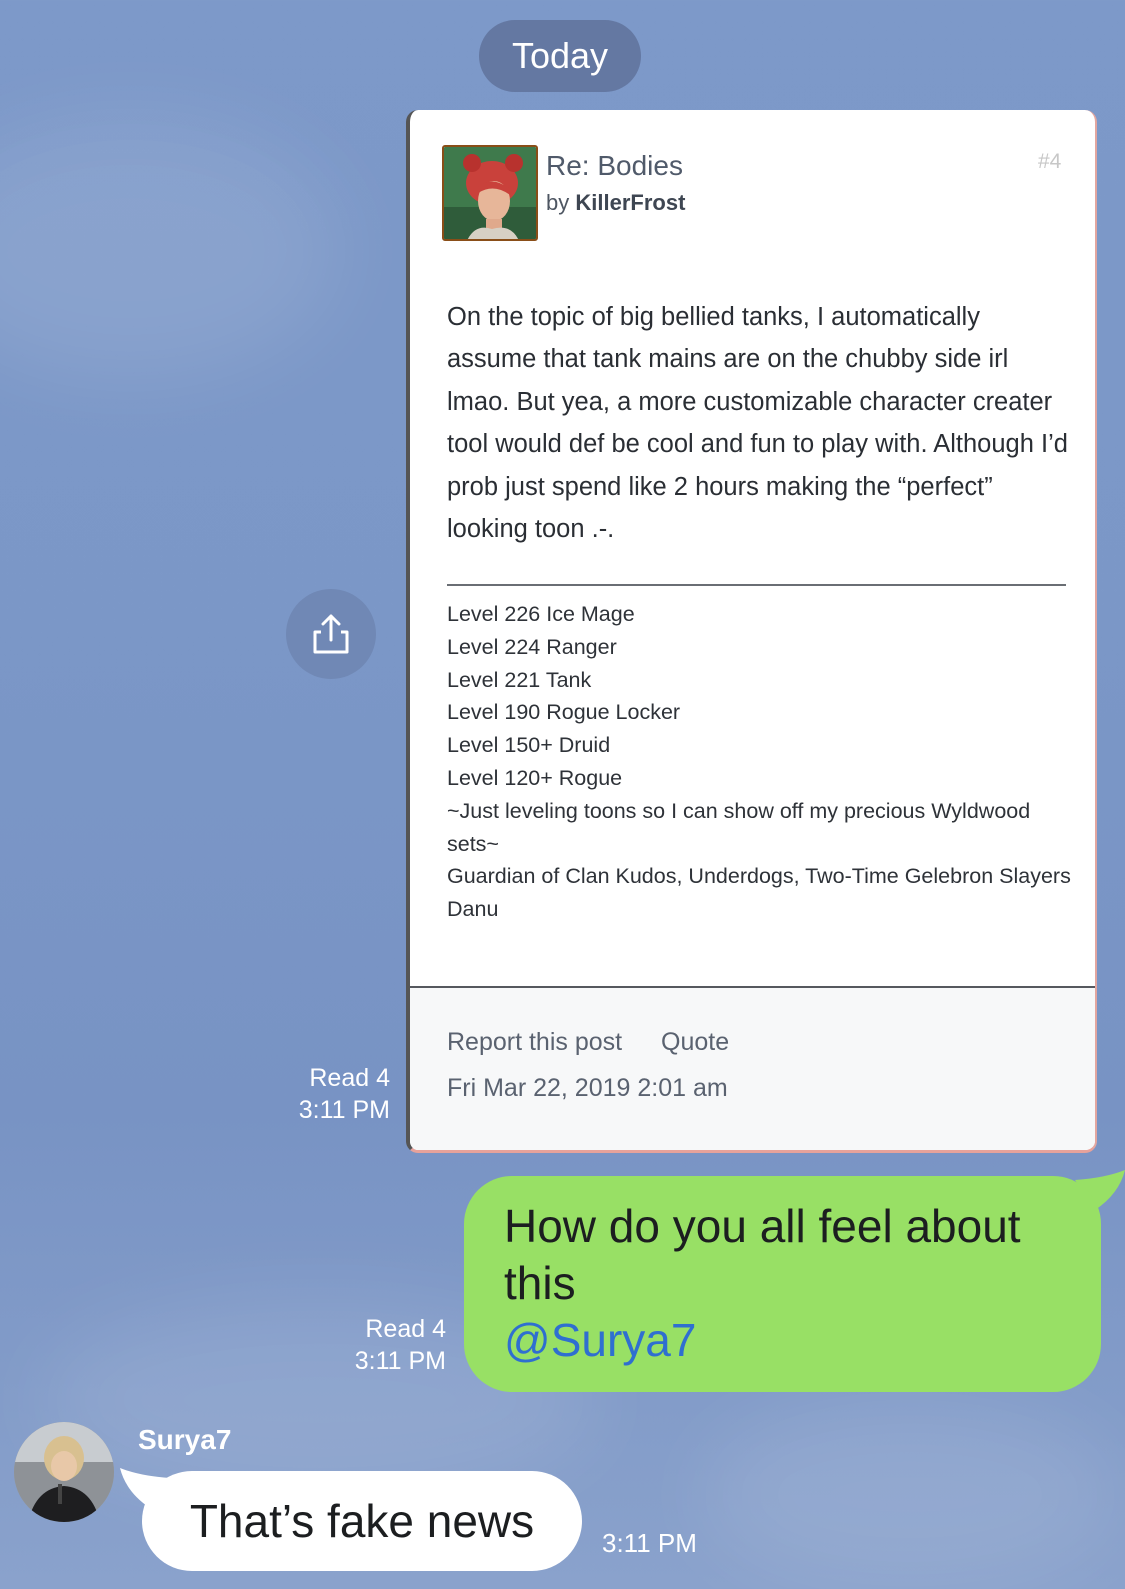 Image resolution: width=1125 pixels, height=1589 pixels. I want to click on incoming-message-text: That’s fake news, so click(362, 1521).